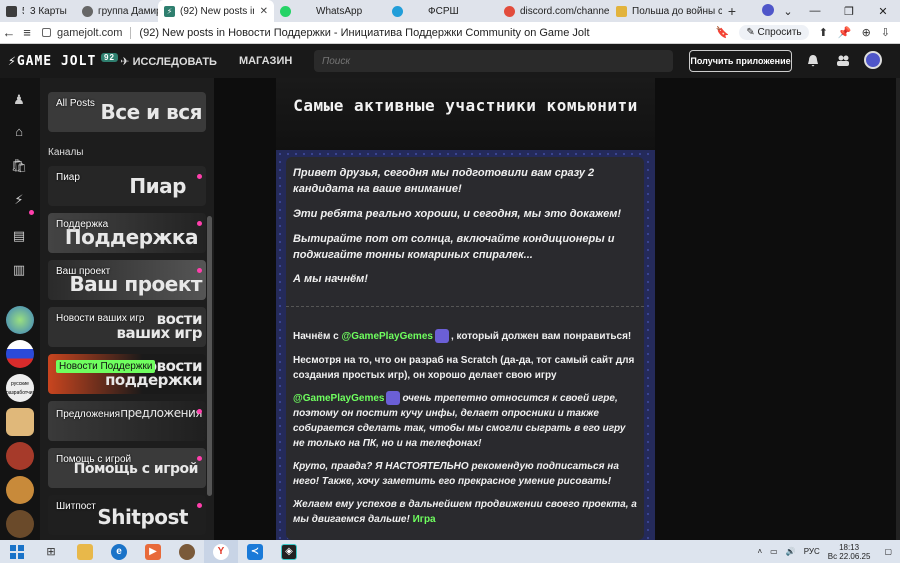  Describe the element at coordinates (20, 388) in the screenshot. I see `community-icon-rus-dev: русские разработчики` at that location.